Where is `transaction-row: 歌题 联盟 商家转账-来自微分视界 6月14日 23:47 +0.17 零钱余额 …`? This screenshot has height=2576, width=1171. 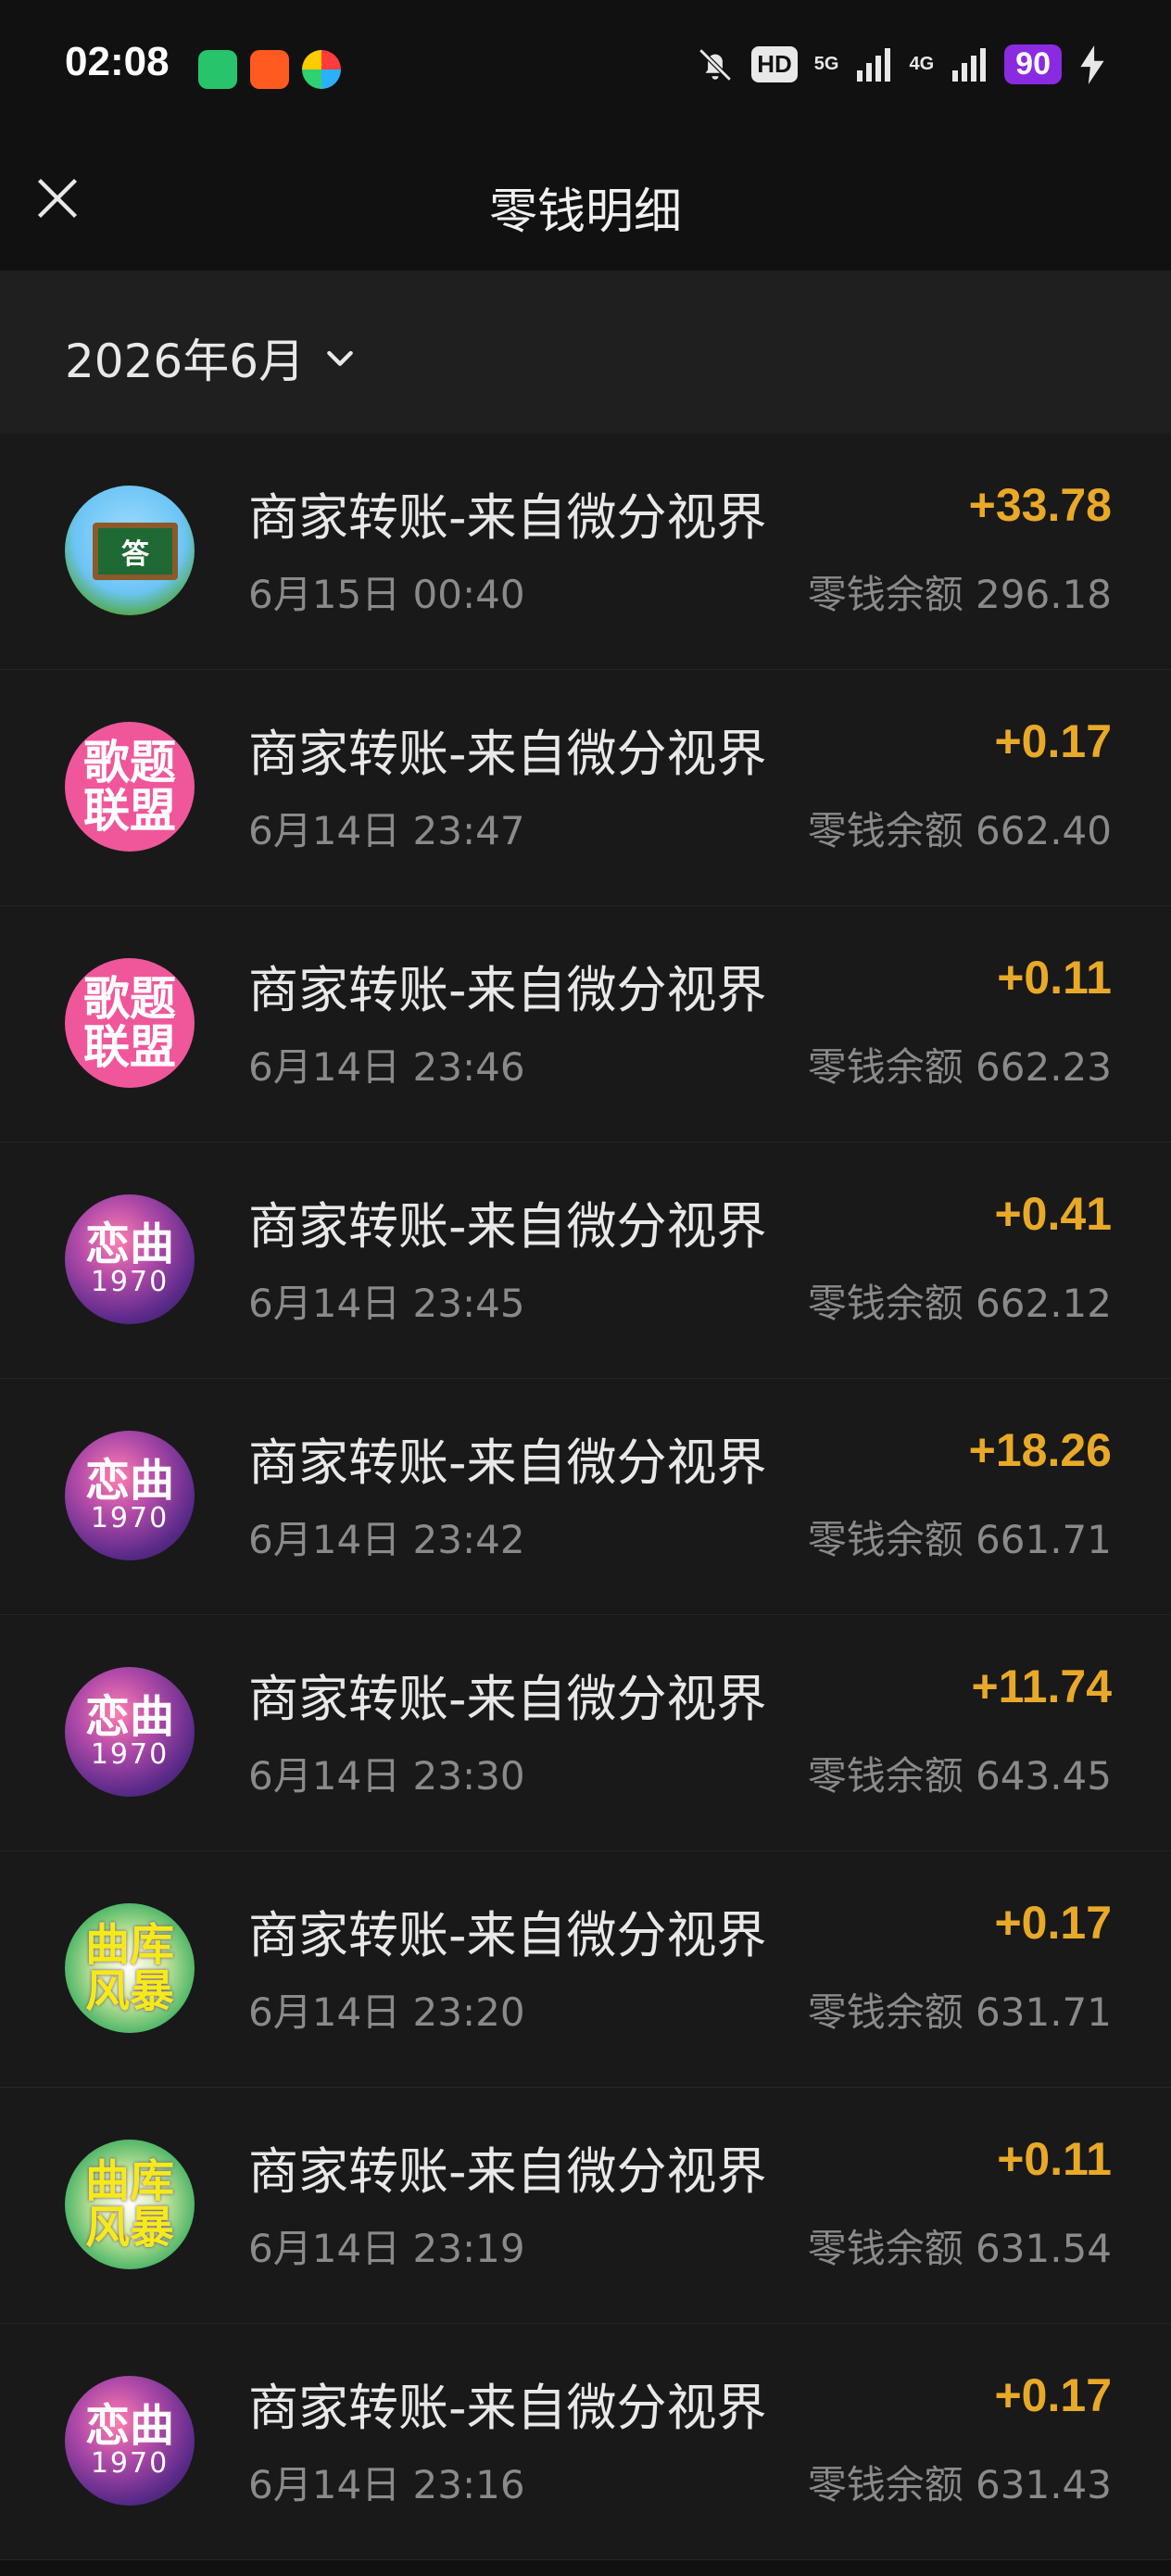 transaction-row: 歌题 联盟 商家转账-来自微分视界 6月14日 23:47 +0.17 零钱余额 … is located at coordinates (585, 788).